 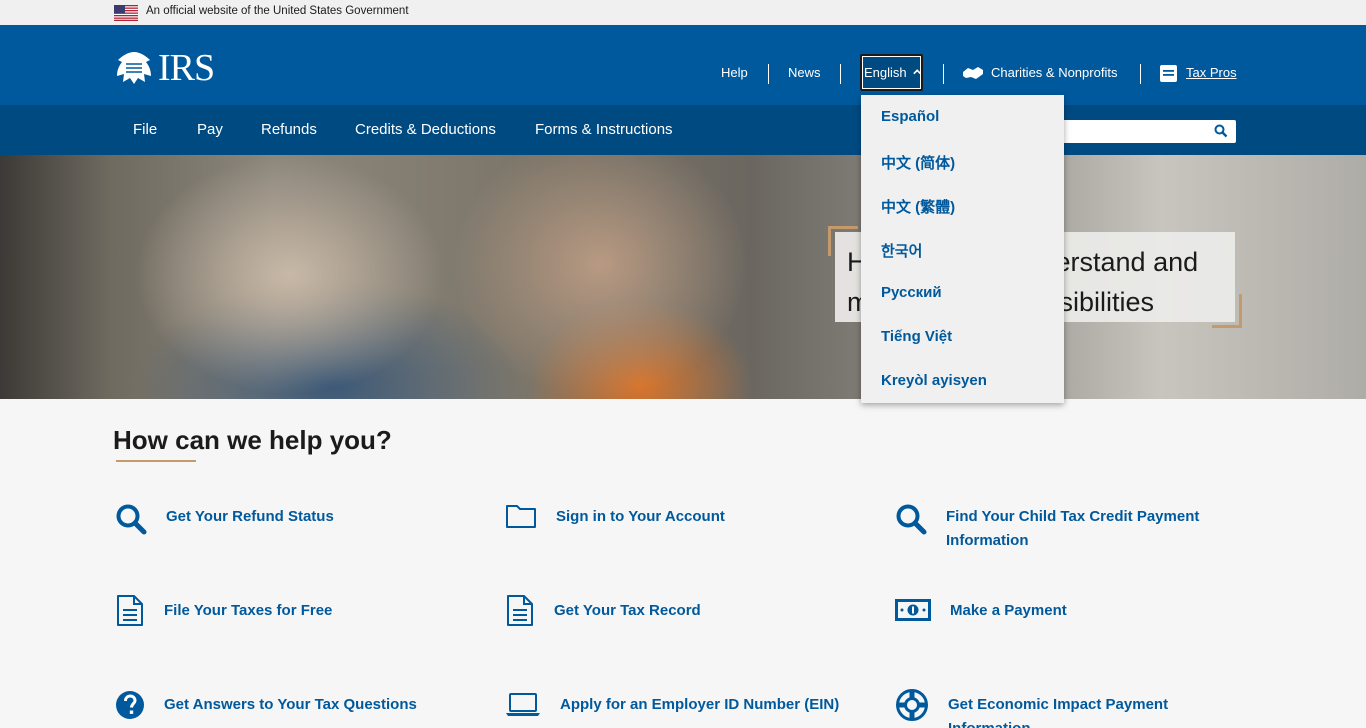 I want to click on us-flag-icon, so click(x=126, y=13).